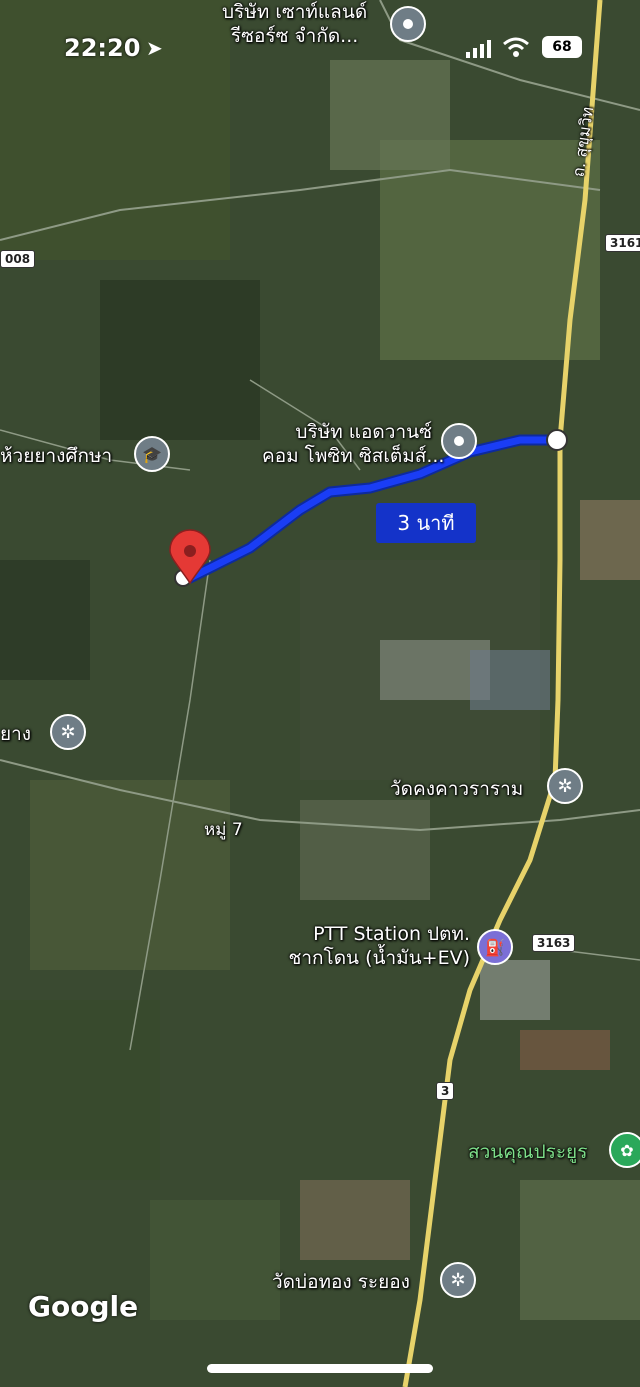 Image resolution: width=640 pixels, height=1387 pixels. Describe the element at coordinates (478, 49) in the screenshot. I see `signal-icon` at that location.